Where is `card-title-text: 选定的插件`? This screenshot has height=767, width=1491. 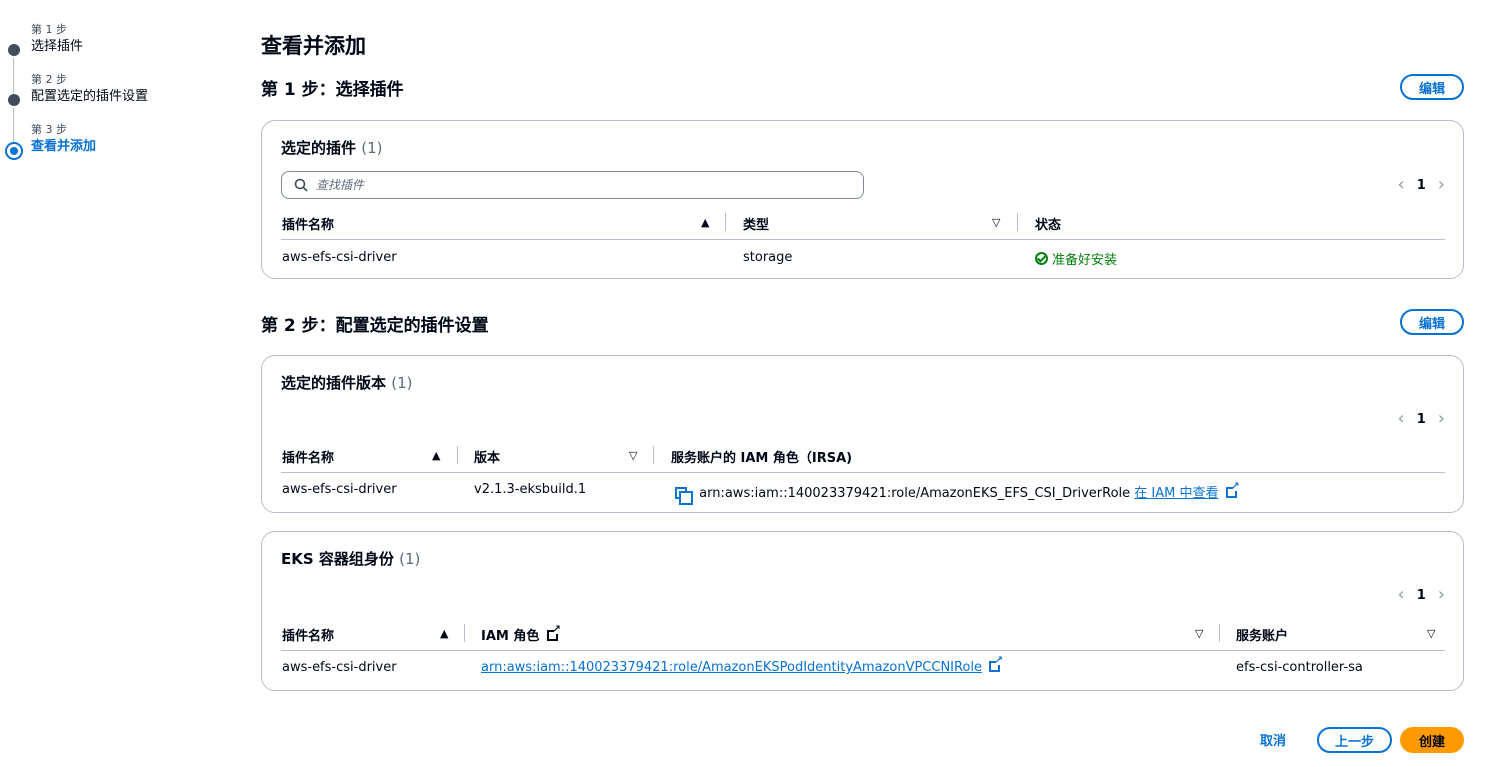 card-title-text: 选定的插件 is located at coordinates (319, 148).